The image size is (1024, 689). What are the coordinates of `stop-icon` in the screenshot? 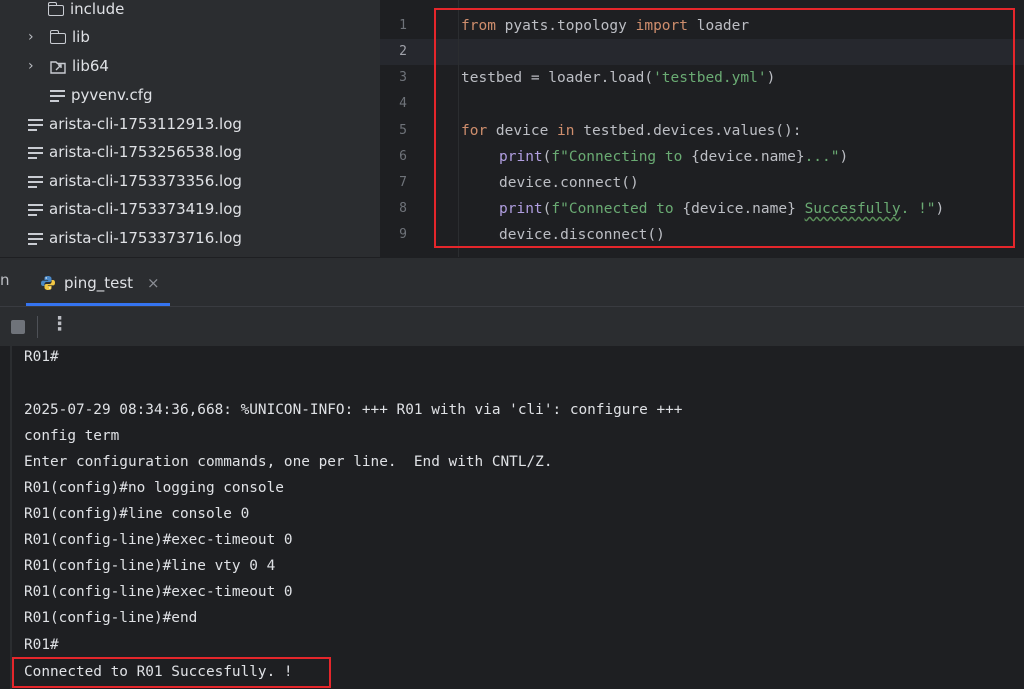 It's located at (18, 327).